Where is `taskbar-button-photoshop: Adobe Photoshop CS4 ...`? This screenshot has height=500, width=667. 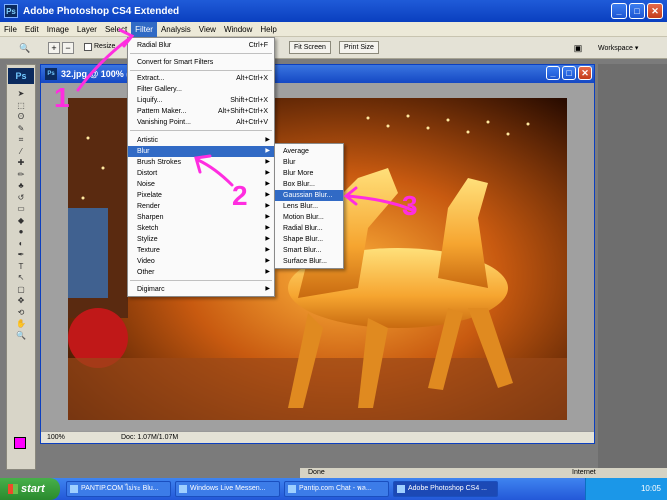
taskbar-button-photoshop: Adobe Photoshop CS4 ... is located at coordinates (445, 489).